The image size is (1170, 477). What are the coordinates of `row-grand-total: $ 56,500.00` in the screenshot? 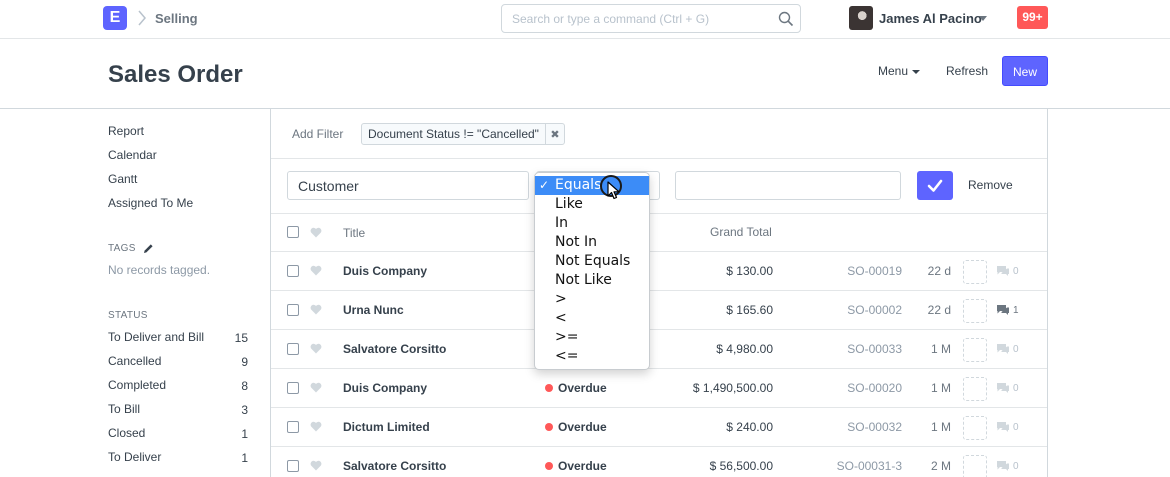 It's located at (741, 466).